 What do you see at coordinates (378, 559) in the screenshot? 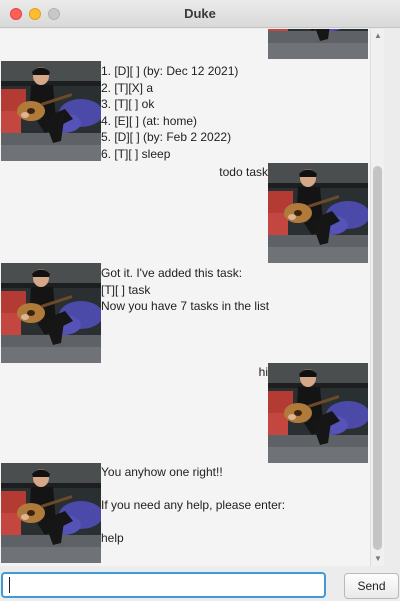
I see `scroll-down-icon: ▼` at bounding box center [378, 559].